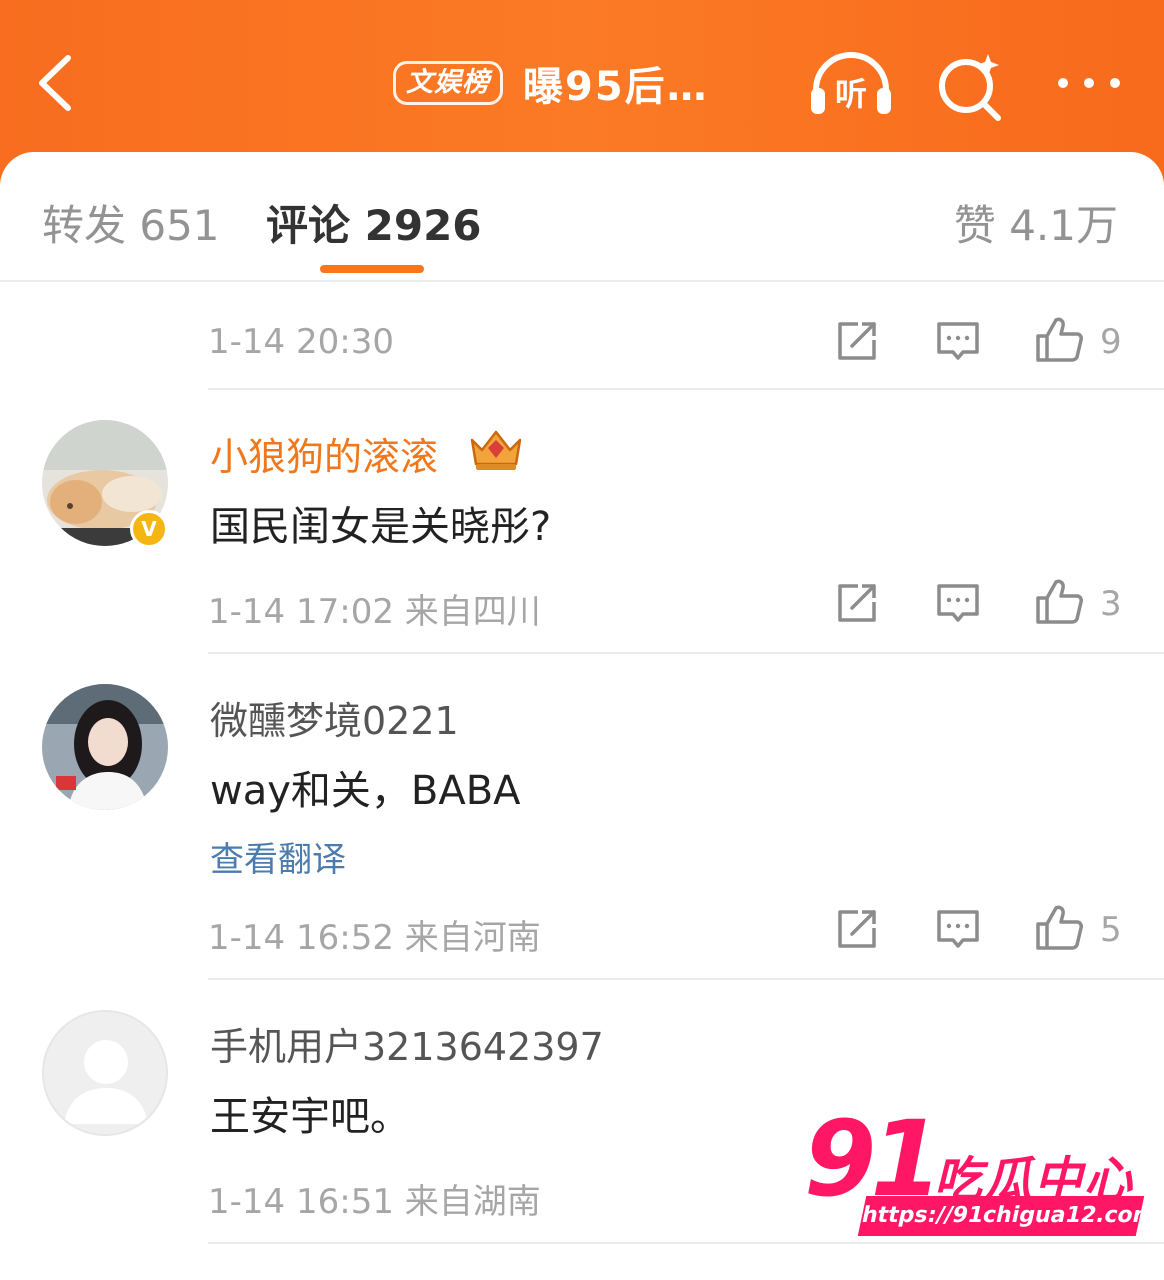 This screenshot has width=1164, height=1280. Describe the element at coordinates (105, 1073) in the screenshot. I see `default-avatar` at that location.